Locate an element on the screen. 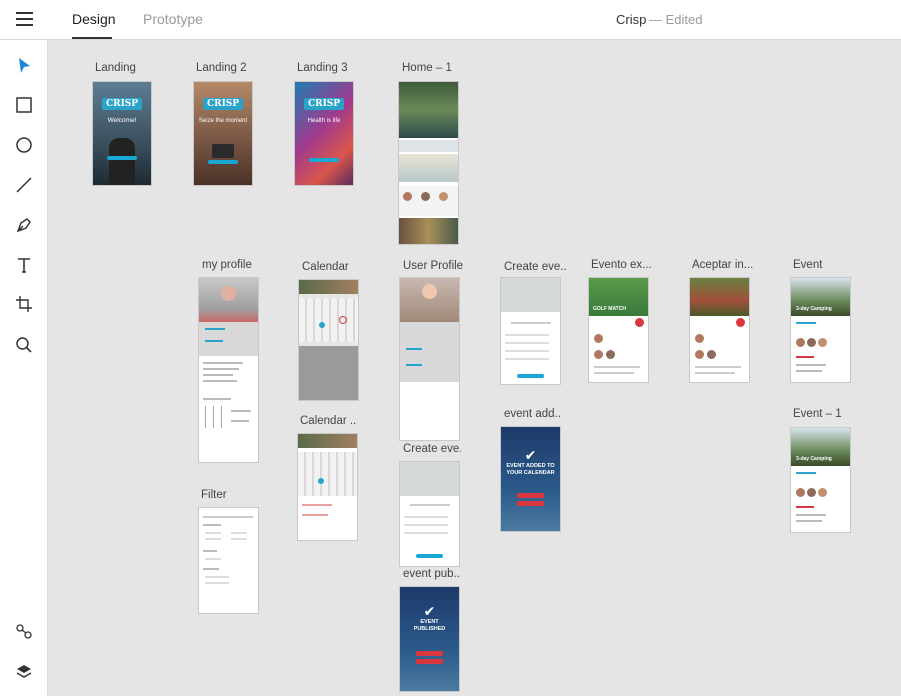  artboard-user-profile is located at coordinates (429, 359).